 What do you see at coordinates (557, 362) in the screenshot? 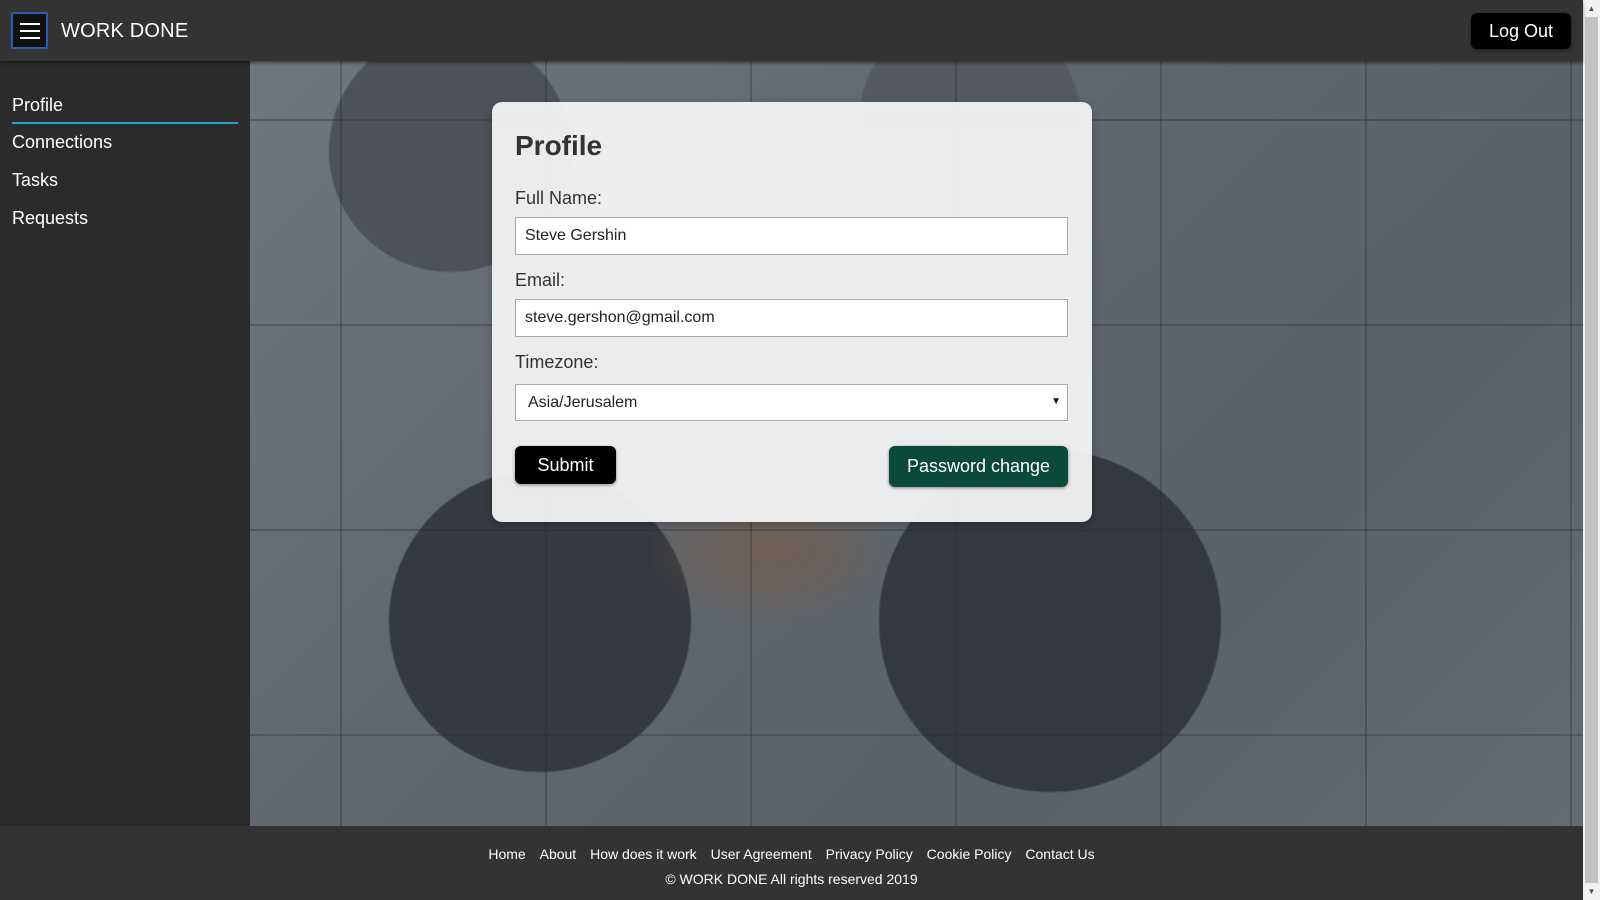
I see `timezone-label: Timezone:` at bounding box center [557, 362].